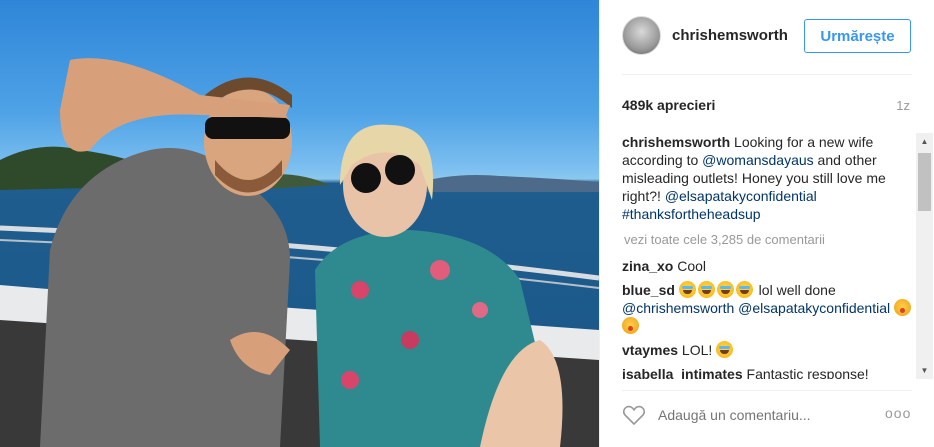 This screenshot has width=934, height=447. Describe the element at coordinates (691, 214) in the screenshot. I see `hashtag-link: #thanksfortheheadsup` at that location.